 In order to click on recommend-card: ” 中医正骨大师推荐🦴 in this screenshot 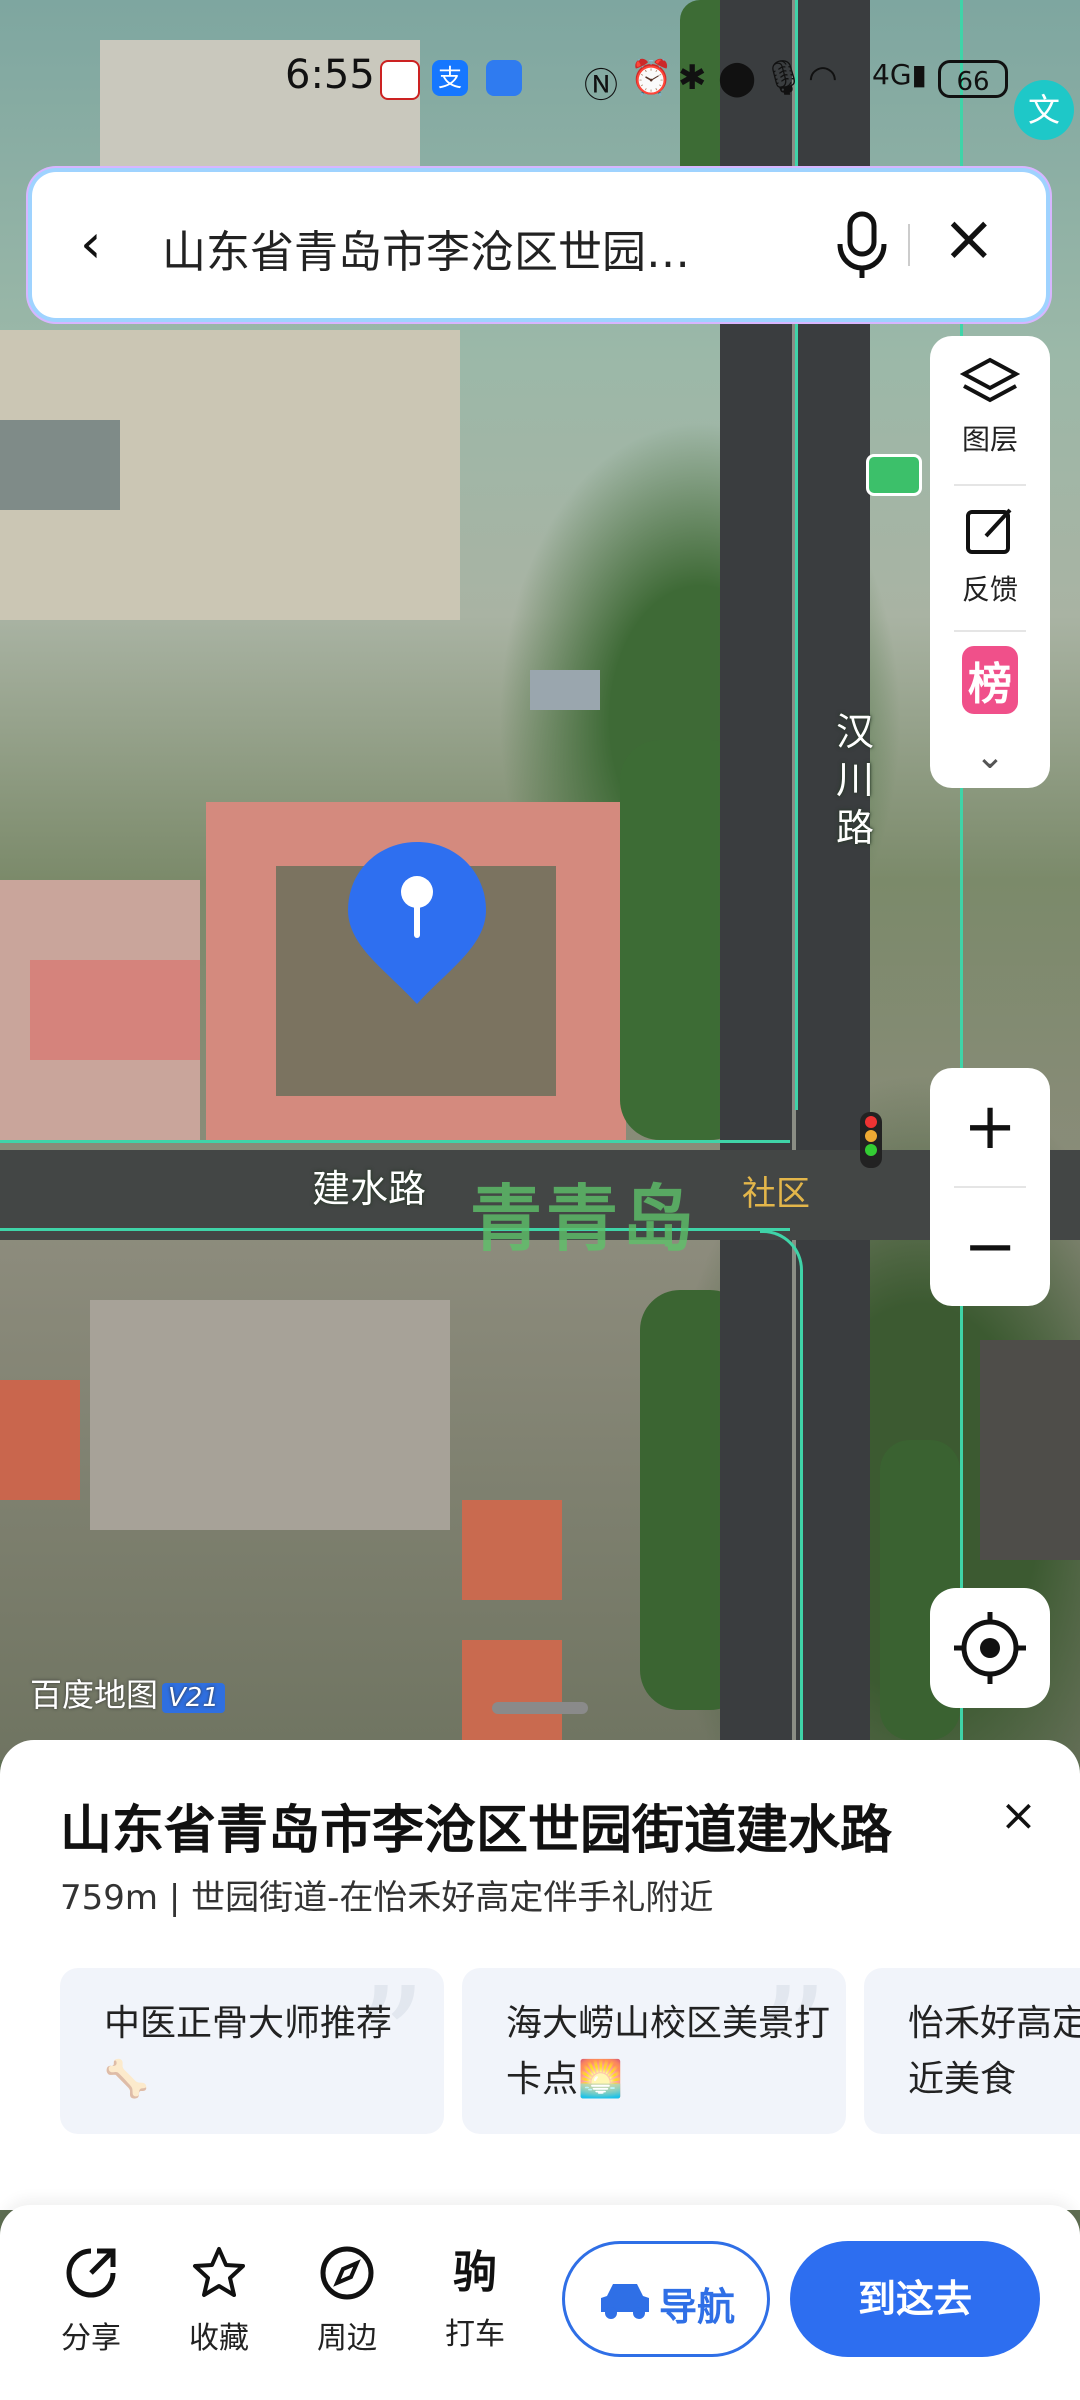, I will do `click(252, 2051)`.